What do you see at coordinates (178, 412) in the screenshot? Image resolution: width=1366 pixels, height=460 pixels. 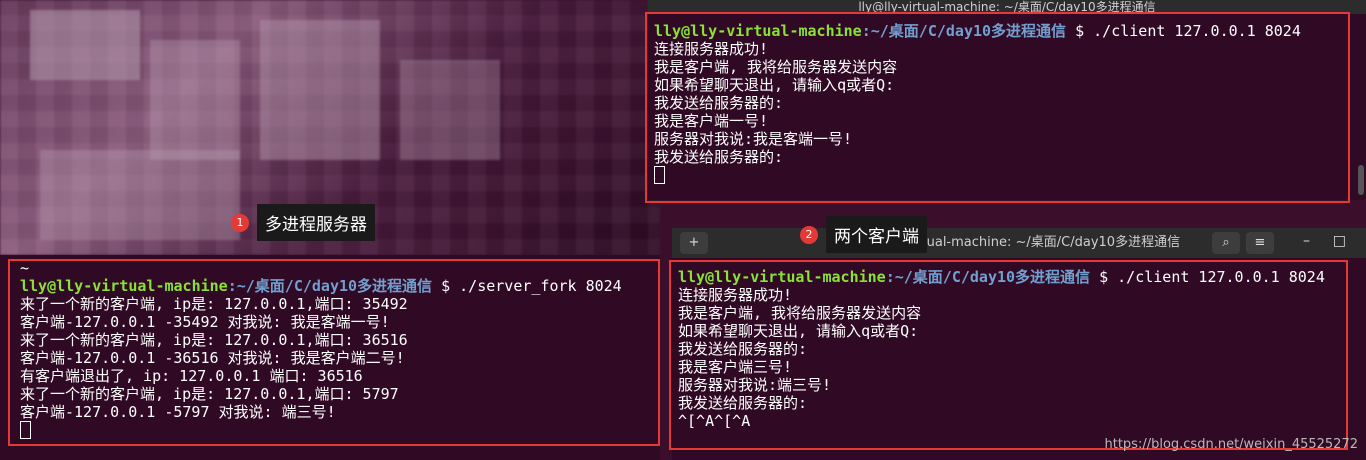 I see `output-line: 客户端-127.0.0.1 -5797 对我说: 端三号!` at bounding box center [178, 412].